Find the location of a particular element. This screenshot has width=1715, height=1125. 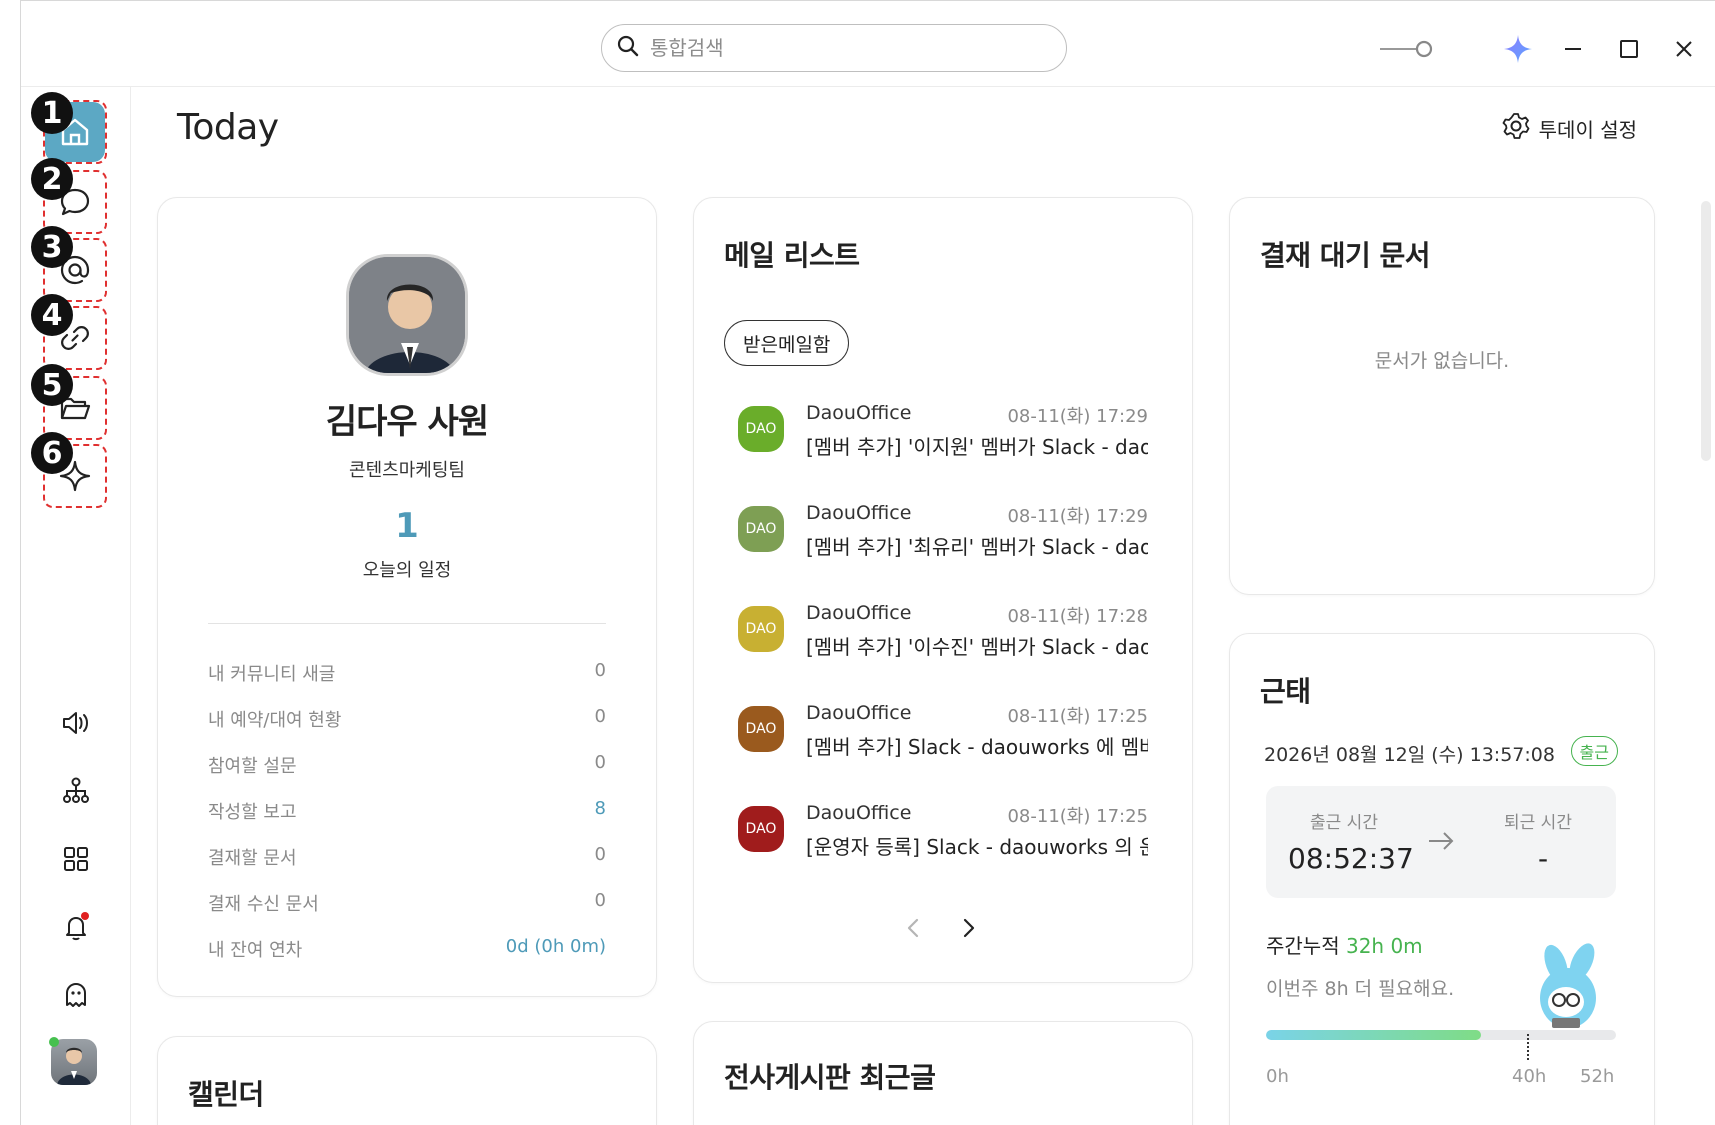

empty-message: 문서가 없습니다. is located at coordinates (1442, 361).